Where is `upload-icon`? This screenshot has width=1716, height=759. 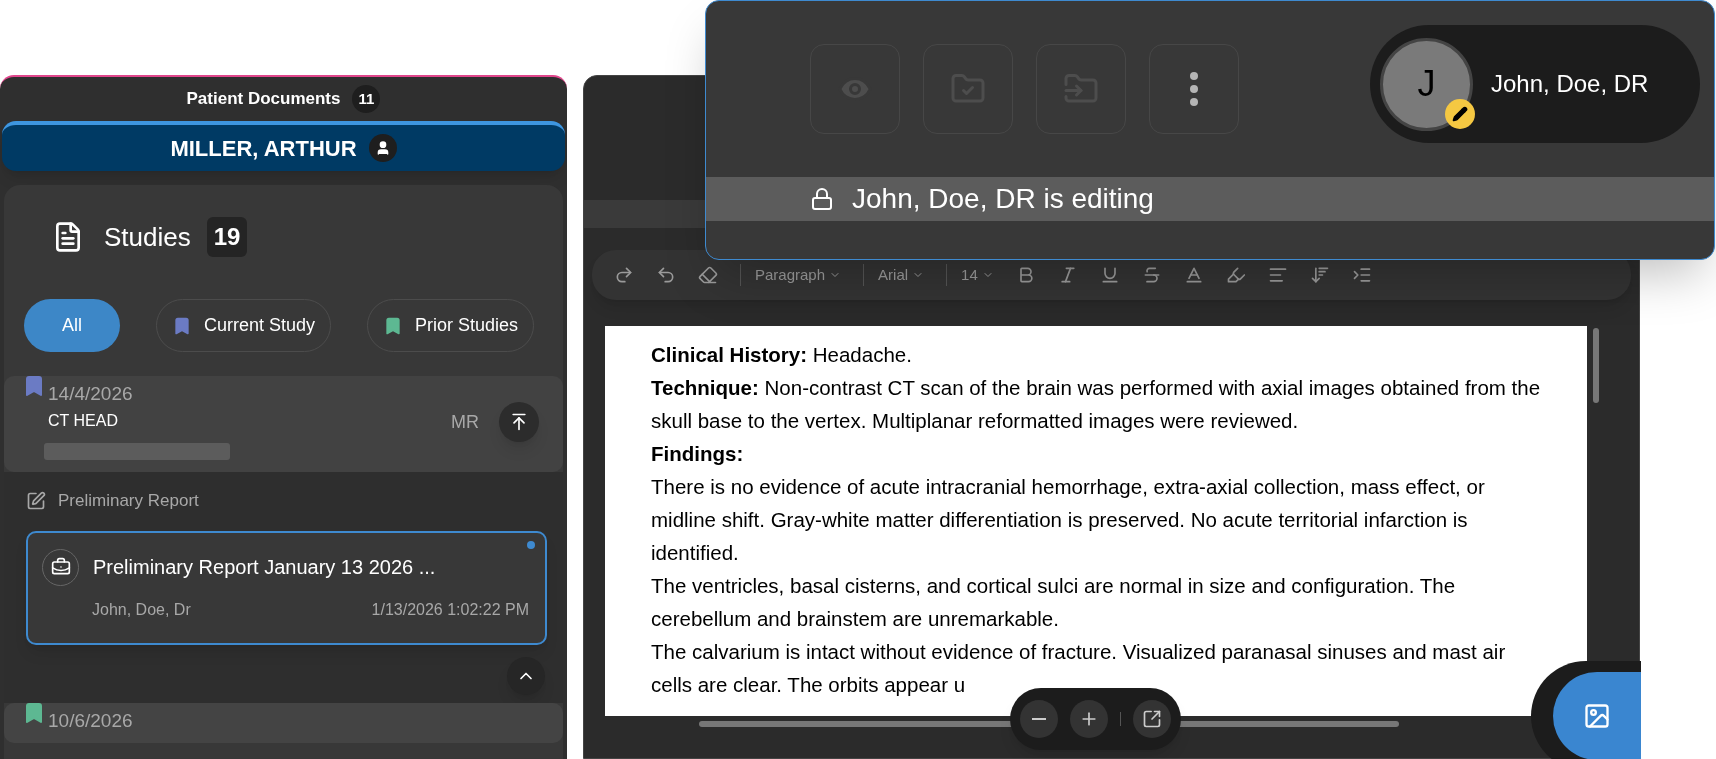
upload-icon is located at coordinates (519, 422).